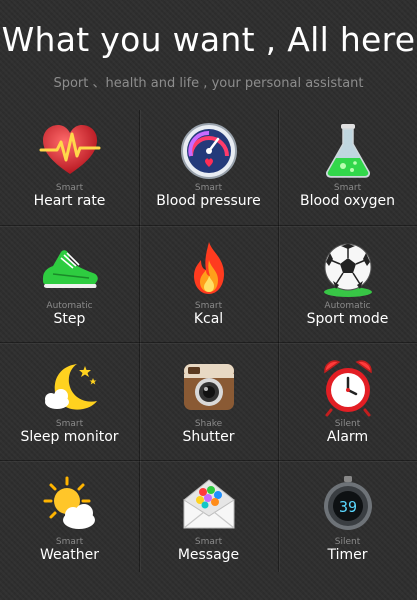  I want to click on feature-name: Heart rate, so click(69, 201).